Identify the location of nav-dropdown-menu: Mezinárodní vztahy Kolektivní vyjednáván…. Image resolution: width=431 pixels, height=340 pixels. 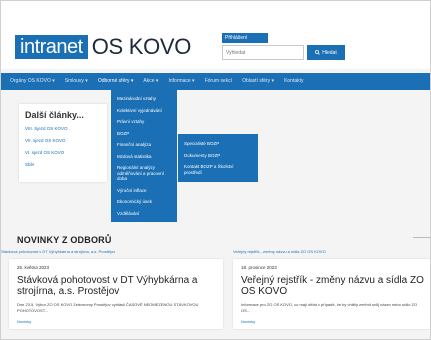
(144, 156).